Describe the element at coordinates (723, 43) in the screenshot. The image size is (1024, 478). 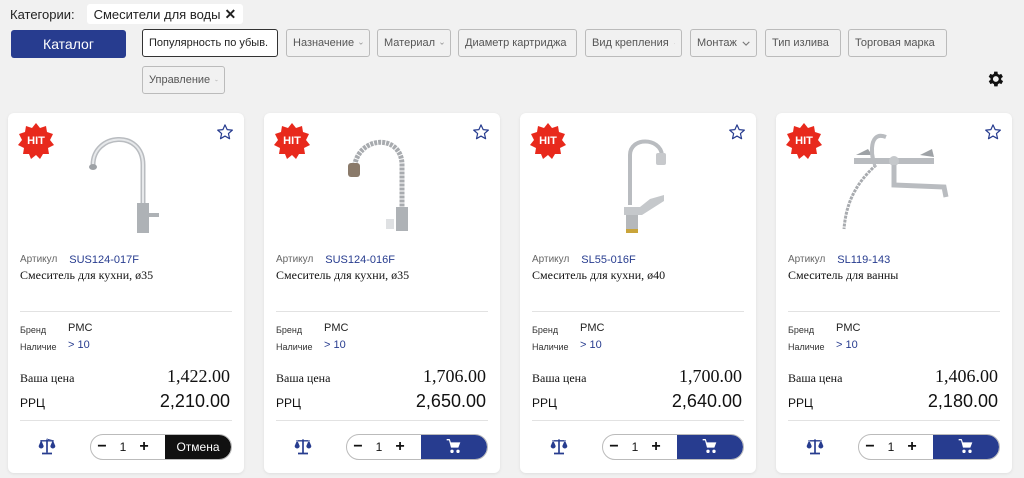
I see `filter-installation: Монтаж` at that location.